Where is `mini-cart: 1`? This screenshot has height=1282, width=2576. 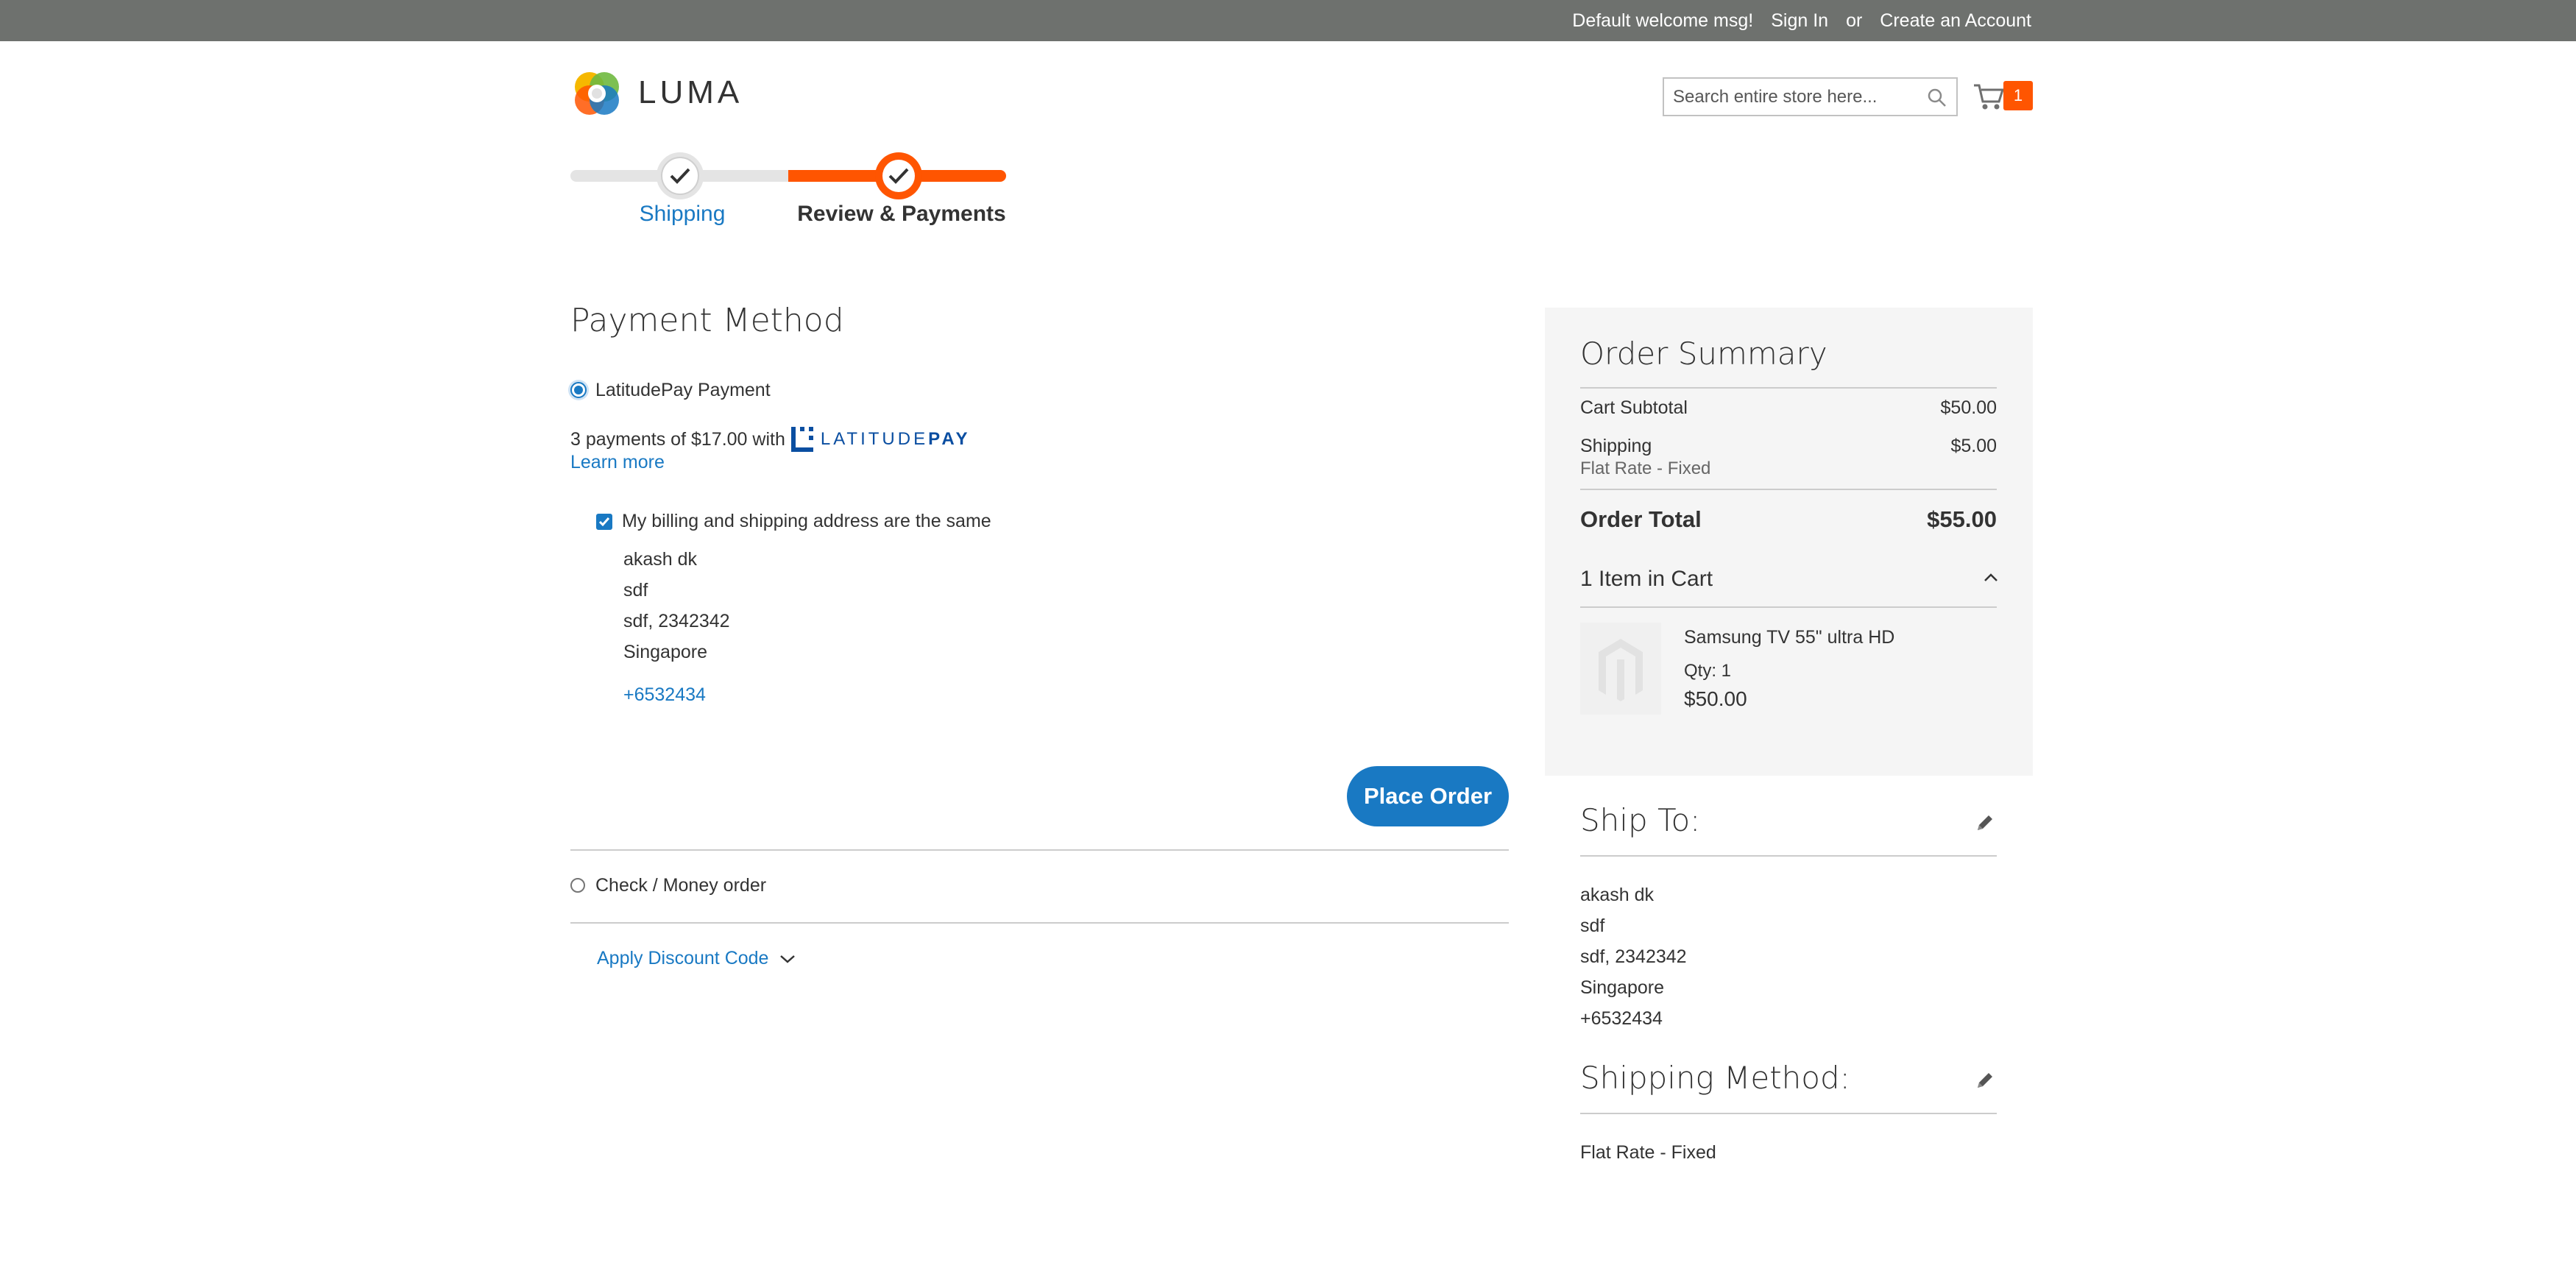 mini-cart: 1 is located at coordinates (2002, 95).